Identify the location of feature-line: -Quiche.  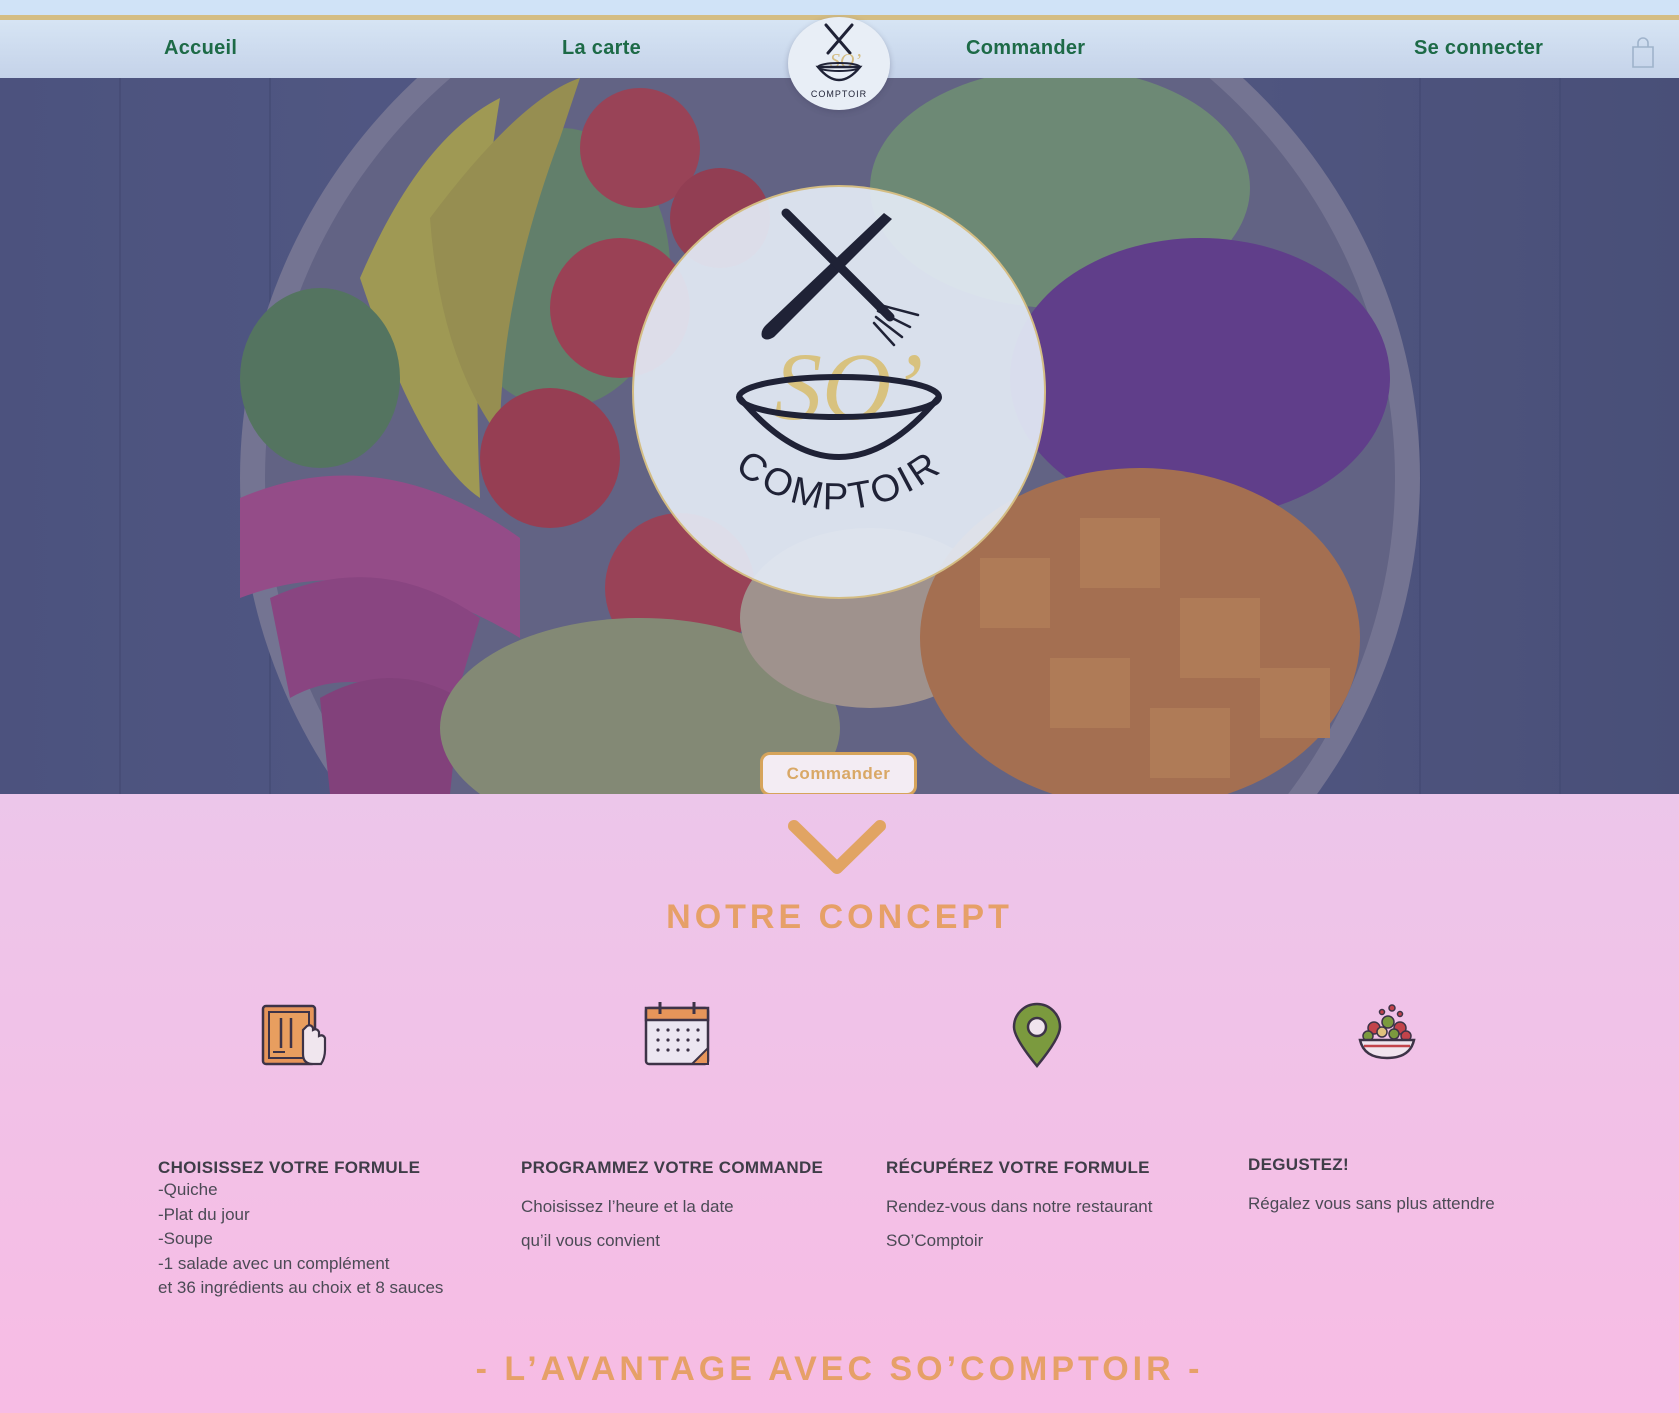
(188, 1189).